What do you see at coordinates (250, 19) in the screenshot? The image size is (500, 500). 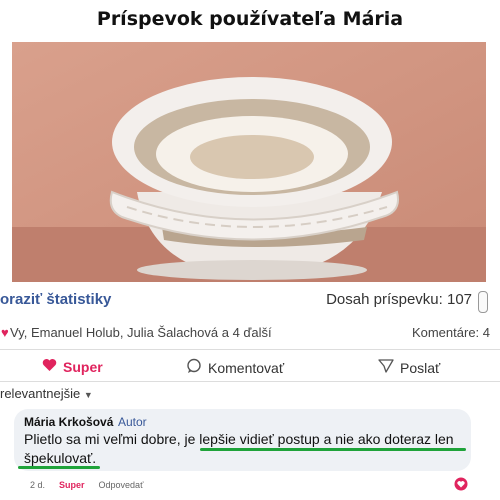 I see `page-title: Príspevok používateľa Mária` at bounding box center [250, 19].